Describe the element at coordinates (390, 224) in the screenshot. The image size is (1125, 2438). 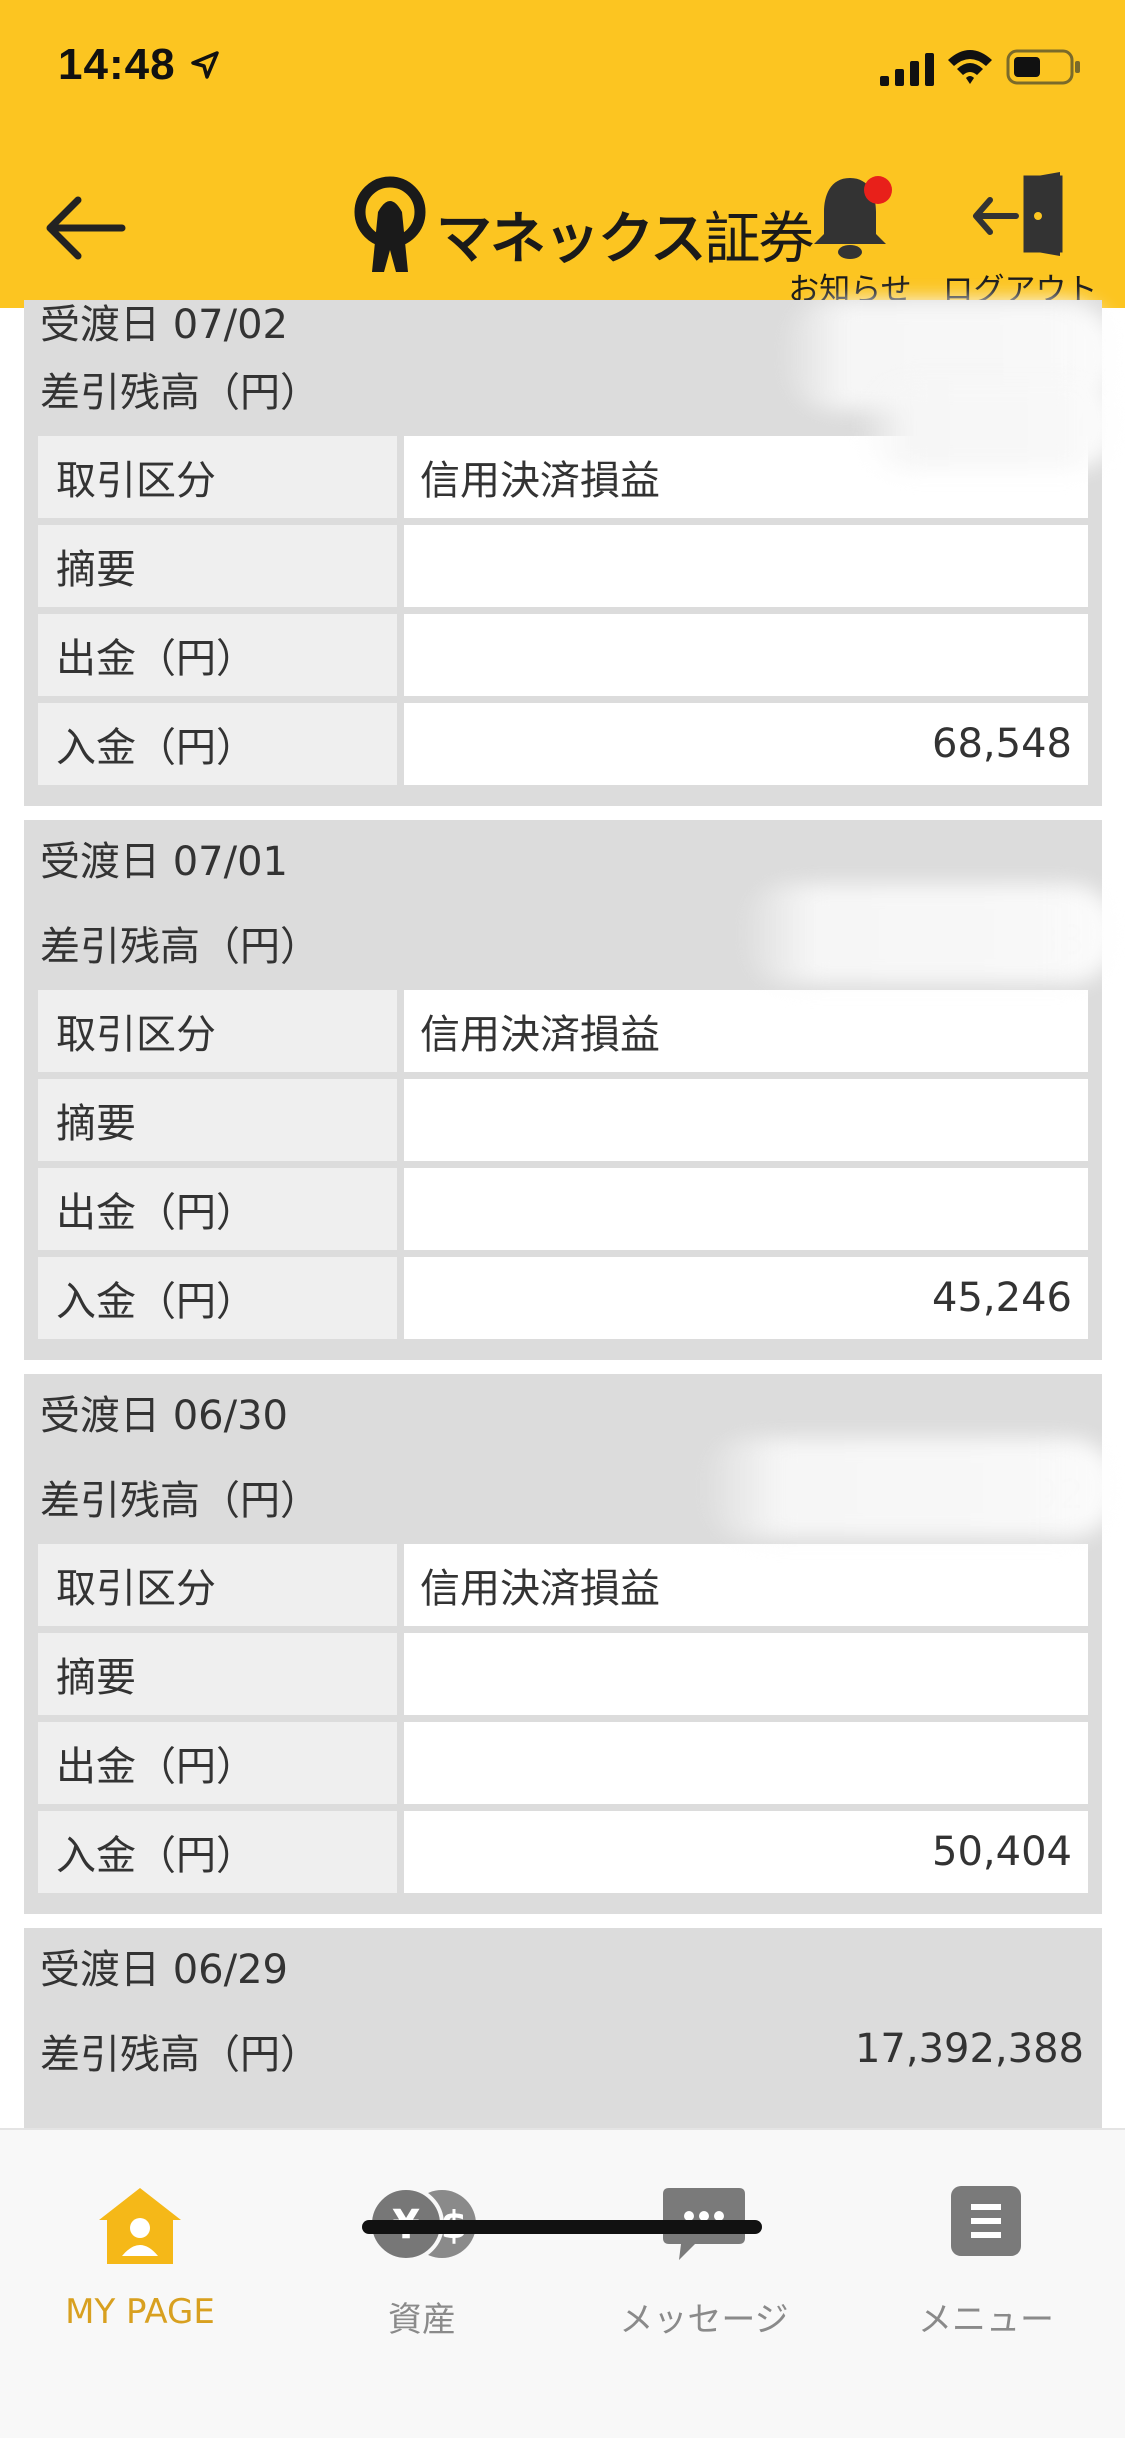
I see `logo-mark-icon` at that location.